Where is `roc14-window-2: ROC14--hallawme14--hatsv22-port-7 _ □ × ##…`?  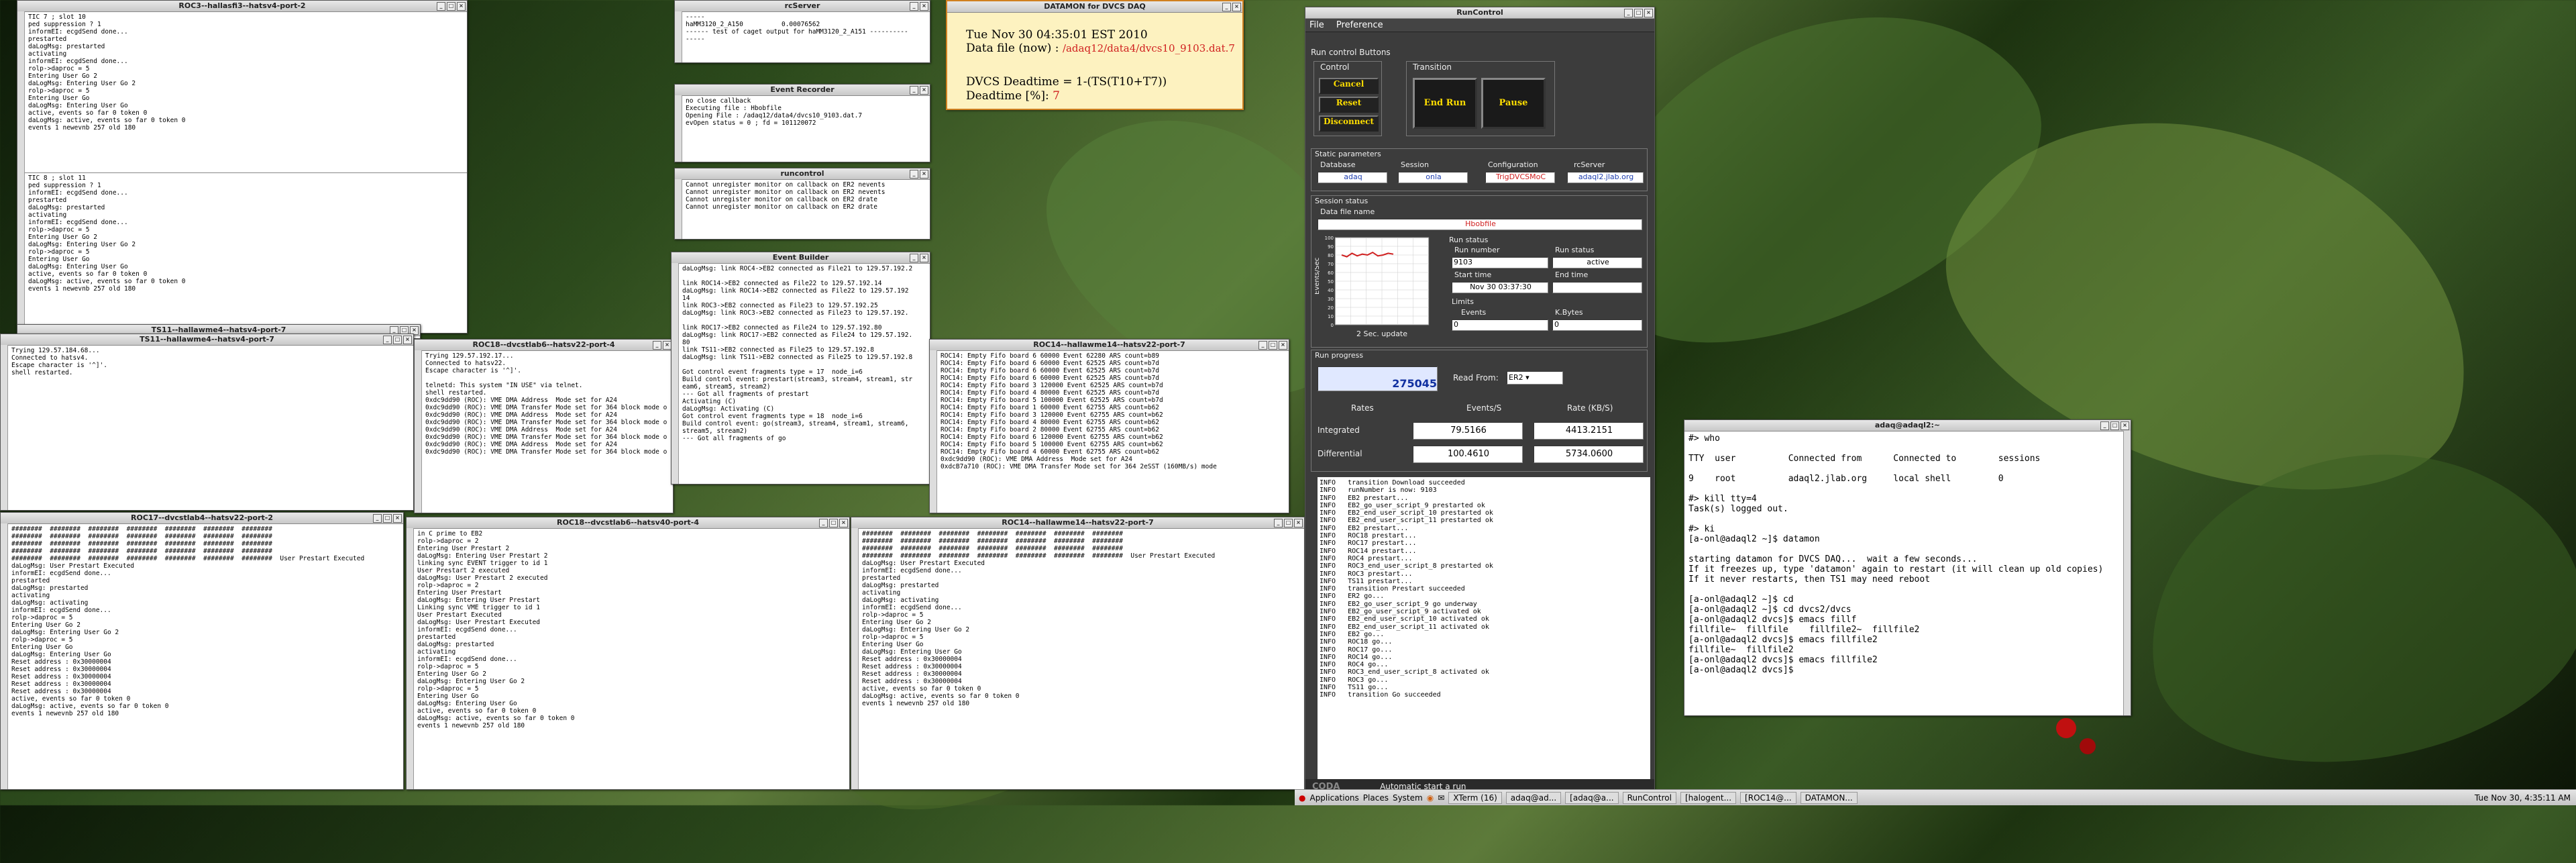
roc14-window-2: ROC14--hallawme14--hatsv22-port-7 _ □ × ##… is located at coordinates (1078, 653).